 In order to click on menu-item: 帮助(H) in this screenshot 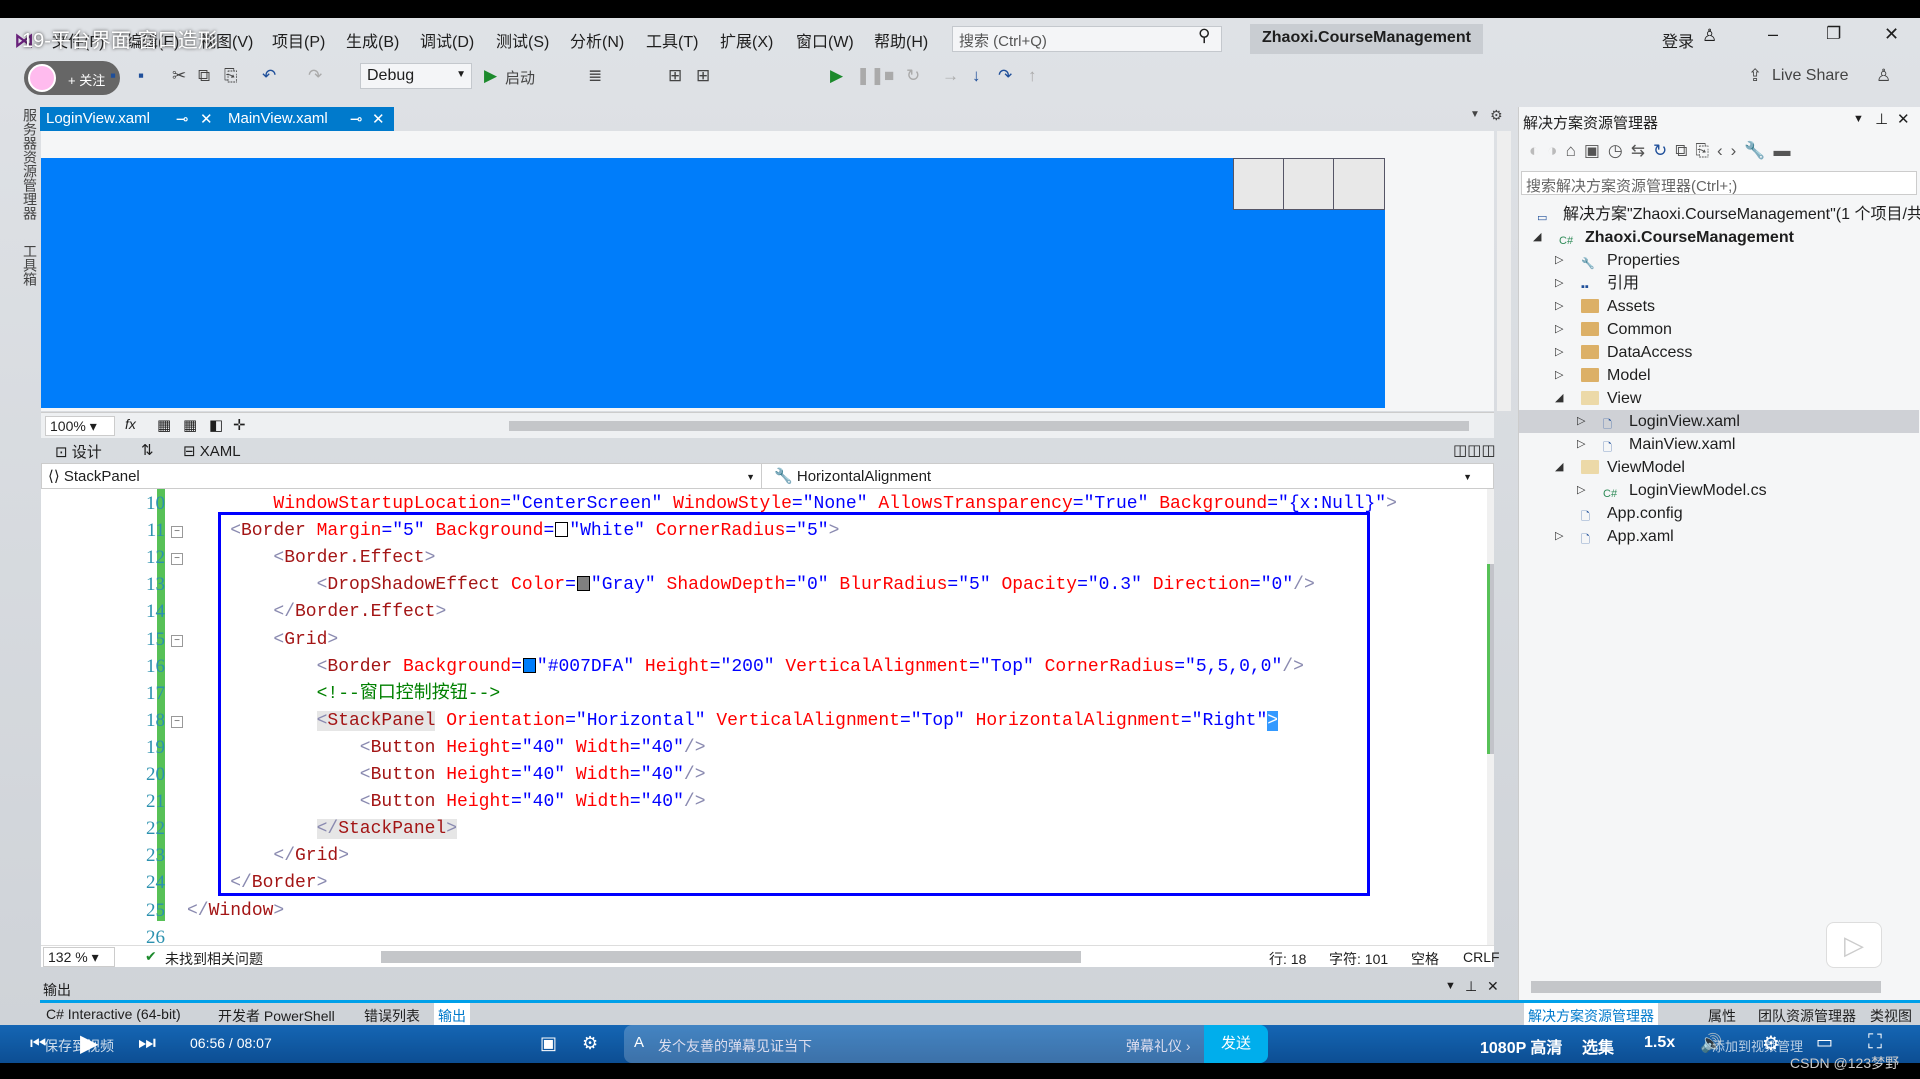, I will do `click(901, 40)`.